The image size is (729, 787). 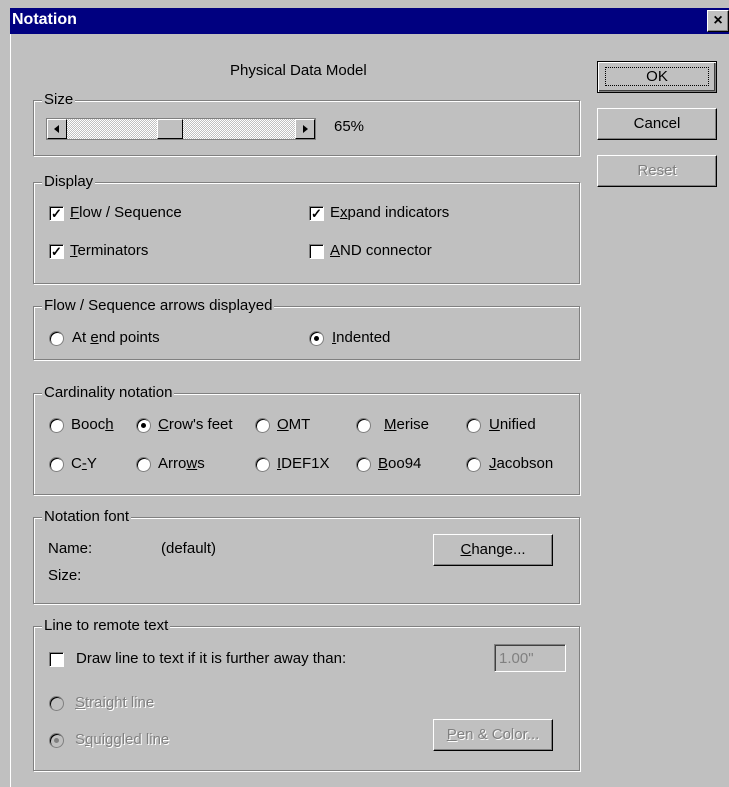 I want to click on cardinality-group: Cardinality notation, so click(x=306, y=439).